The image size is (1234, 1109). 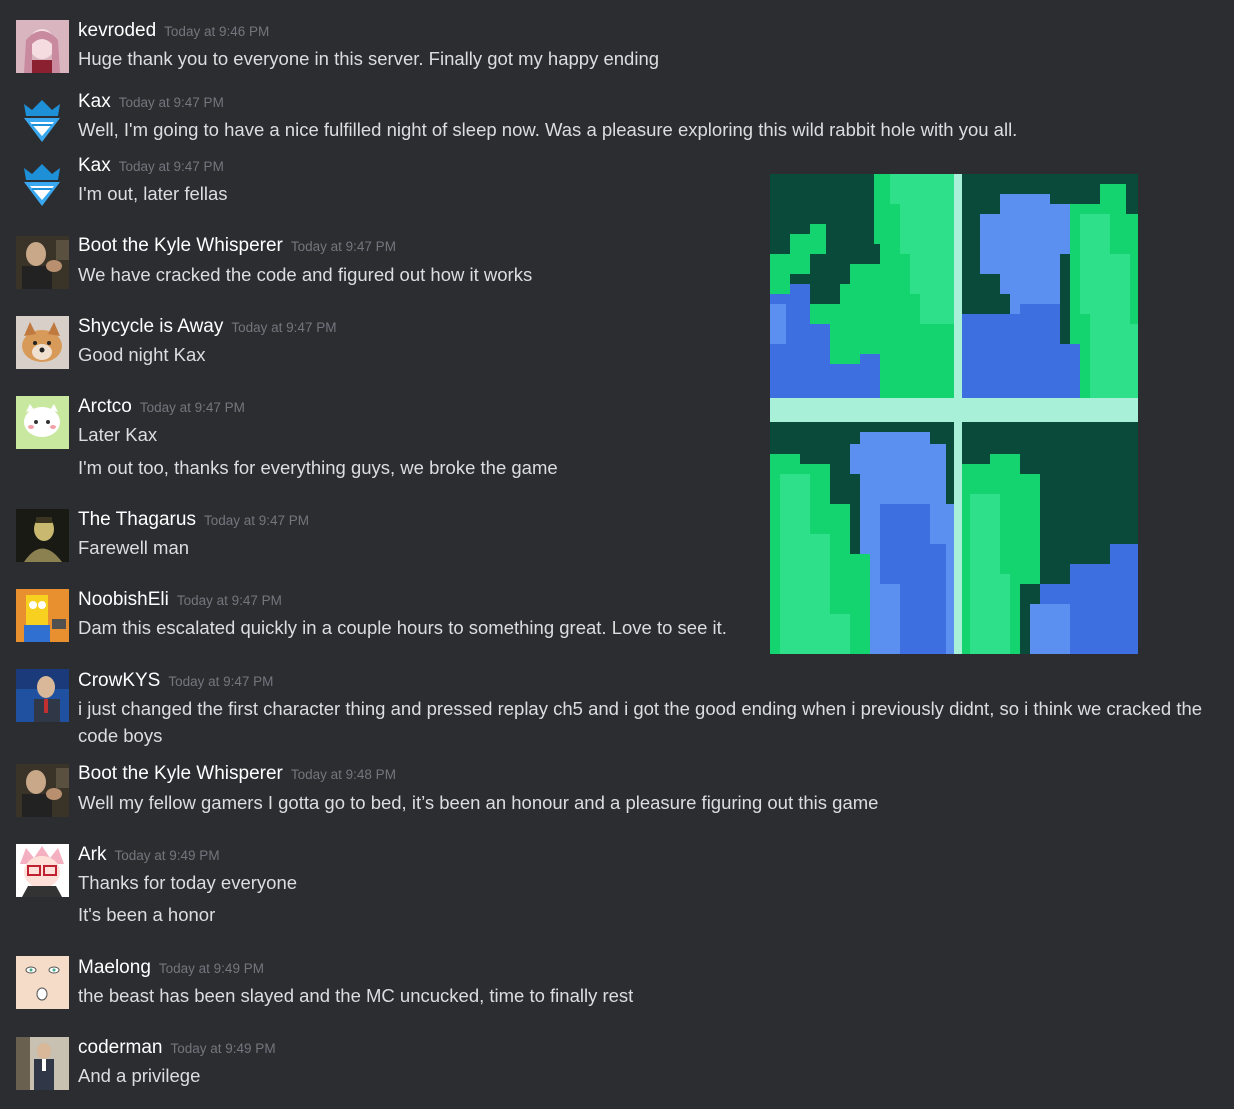 What do you see at coordinates (188, 882) in the screenshot?
I see `message-text: Thanks for today everyone` at bounding box center [188, 882].